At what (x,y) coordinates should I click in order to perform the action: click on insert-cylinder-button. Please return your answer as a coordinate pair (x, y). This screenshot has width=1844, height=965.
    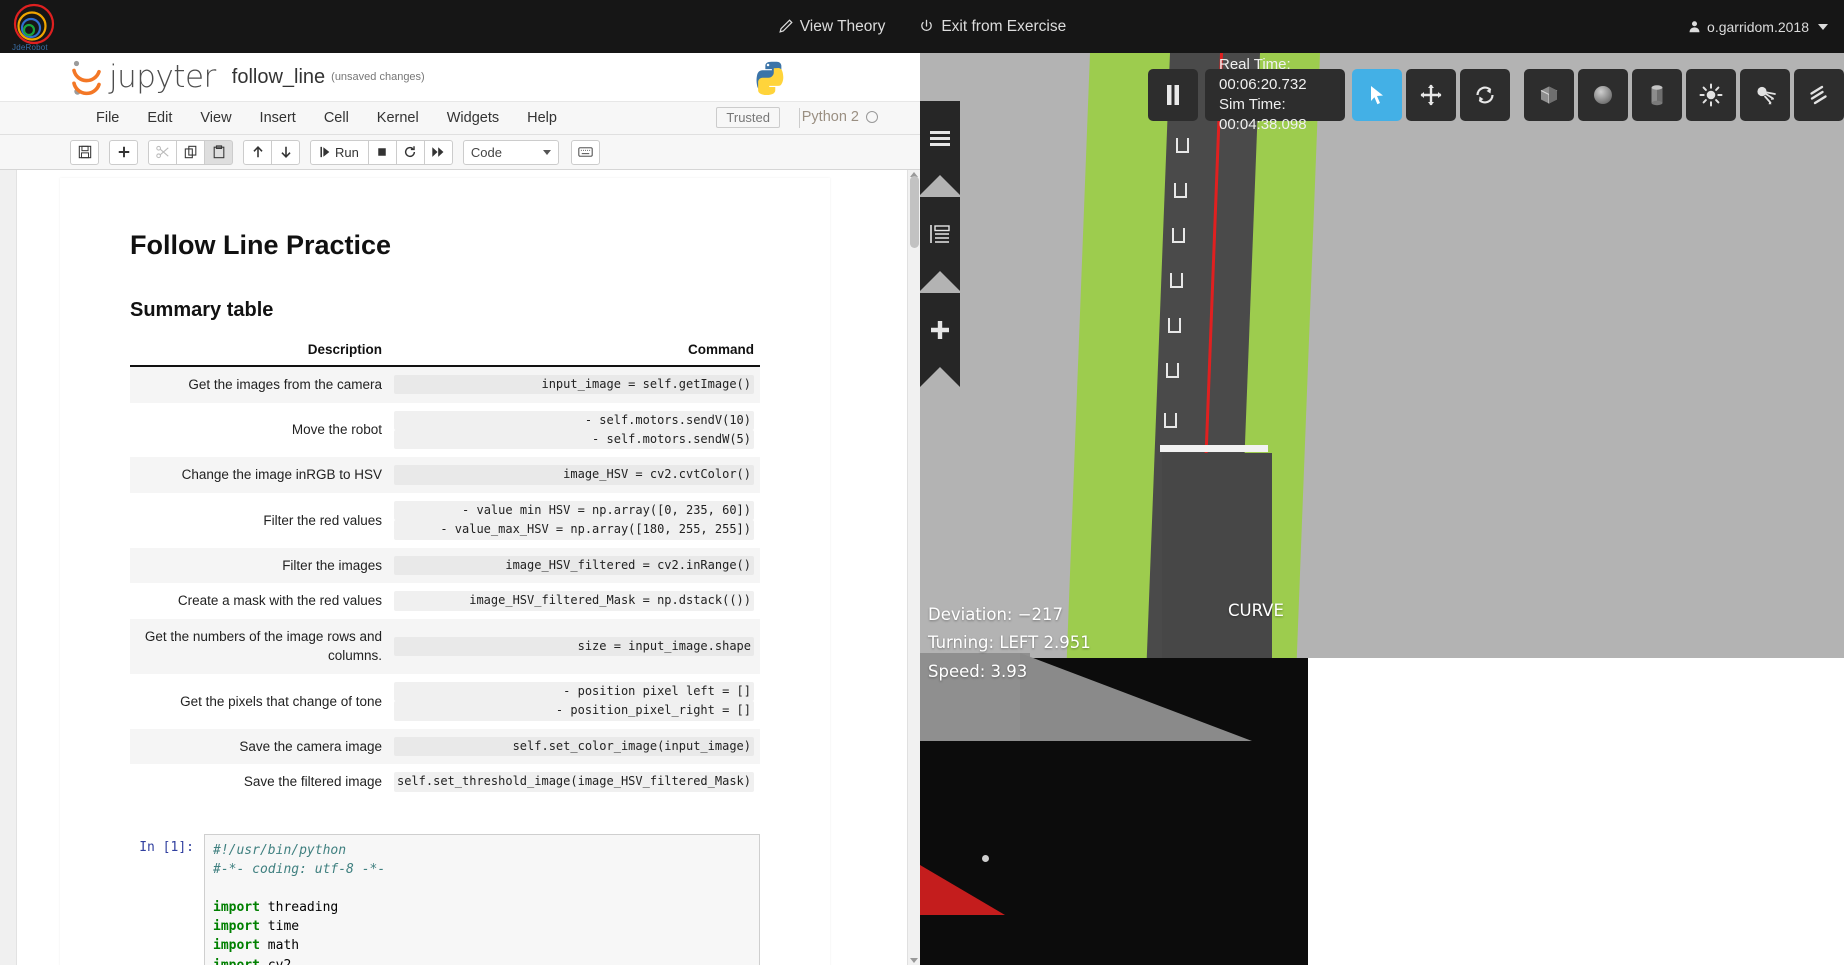
    Looking at the image, I should click on (1657, 95).